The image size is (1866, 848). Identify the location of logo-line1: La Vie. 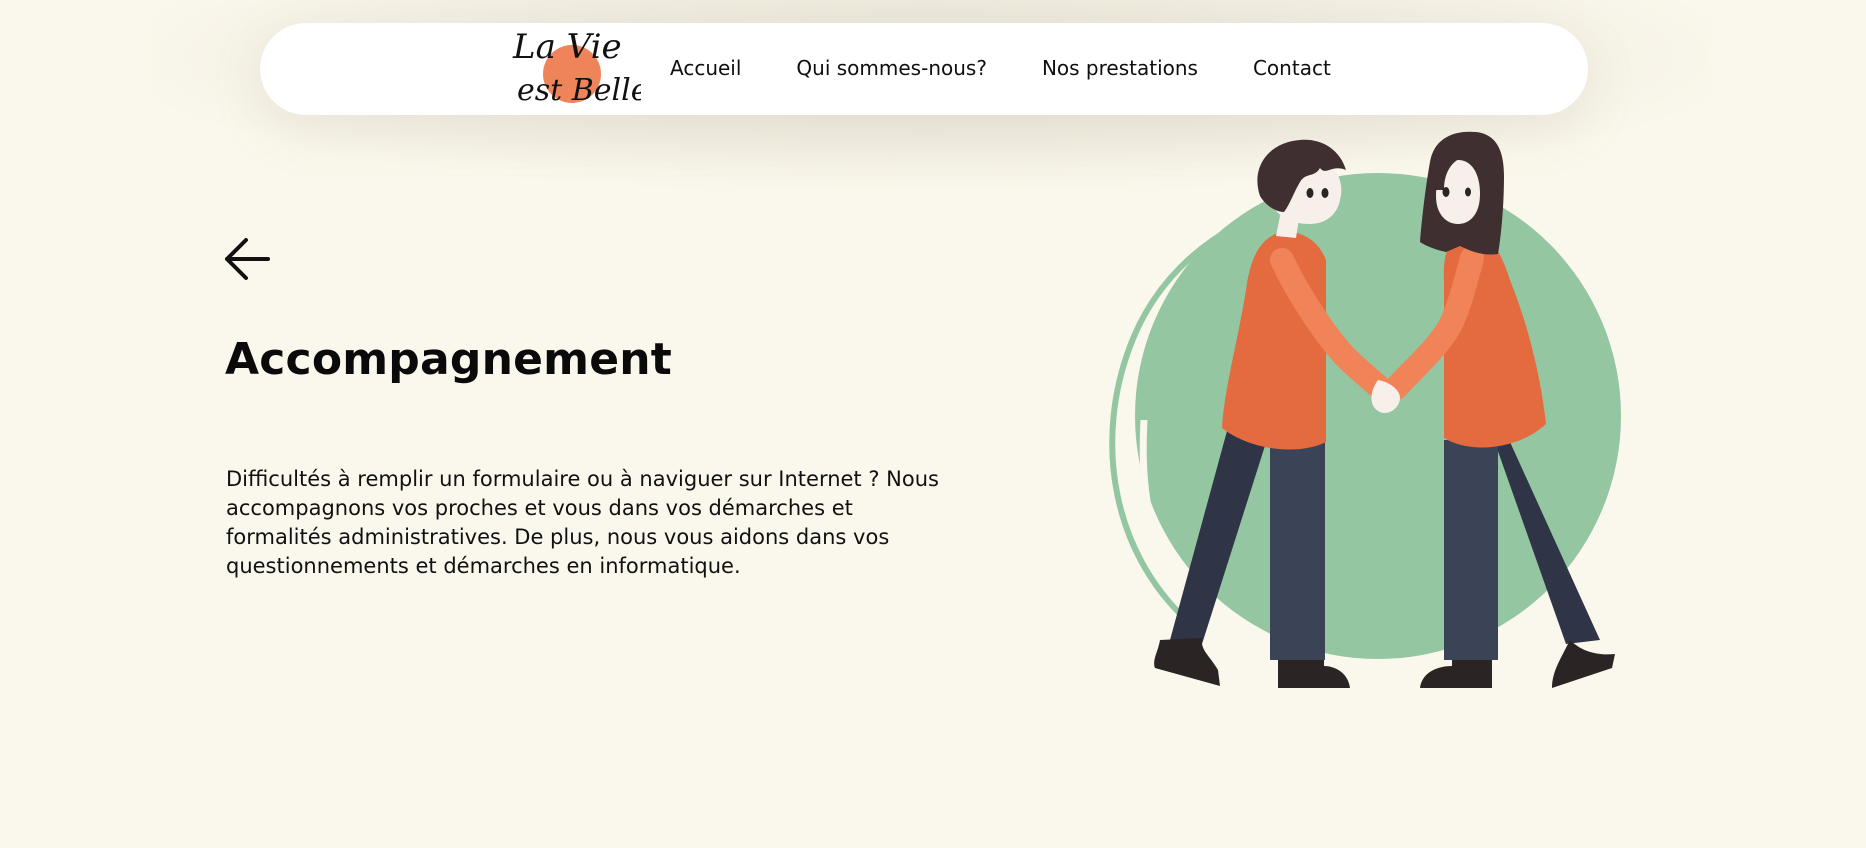
(567, 47).